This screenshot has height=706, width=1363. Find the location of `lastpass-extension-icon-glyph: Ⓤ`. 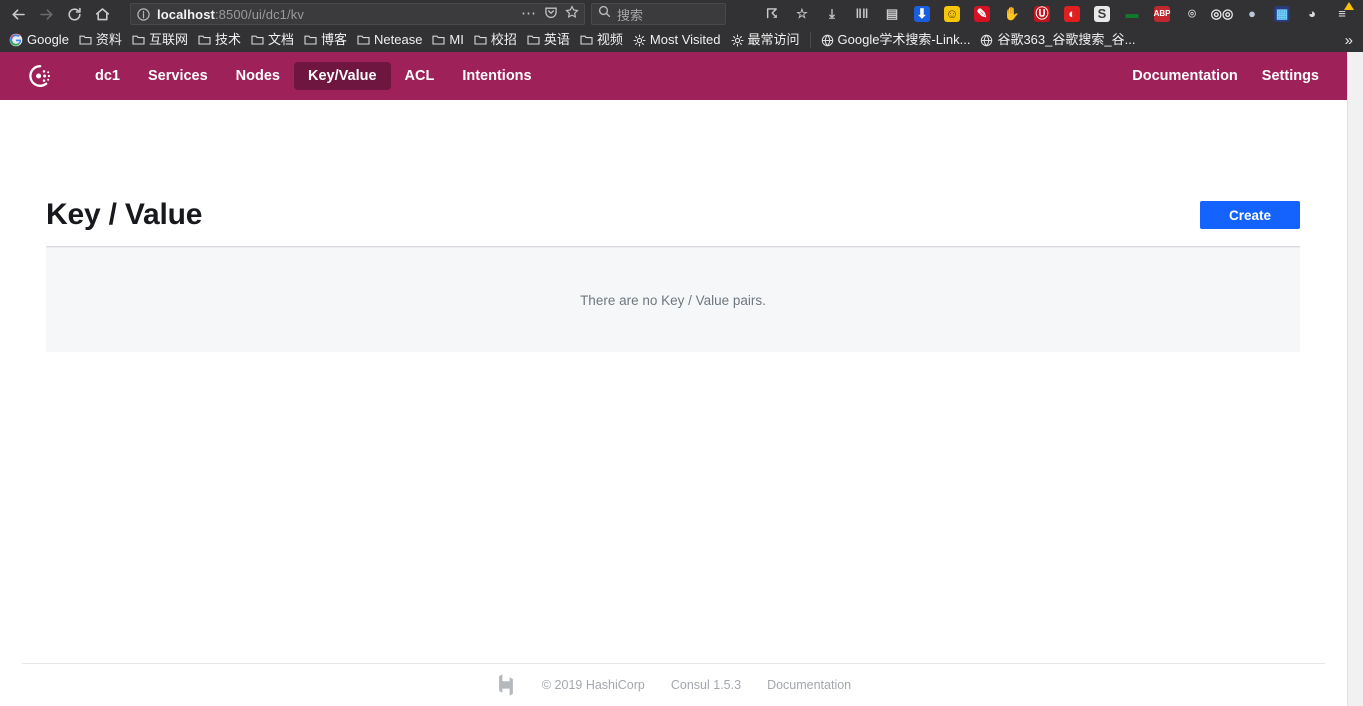

lastpass-extension-icon-glyph: Ⓤ is located at coordinates (1042, 14).